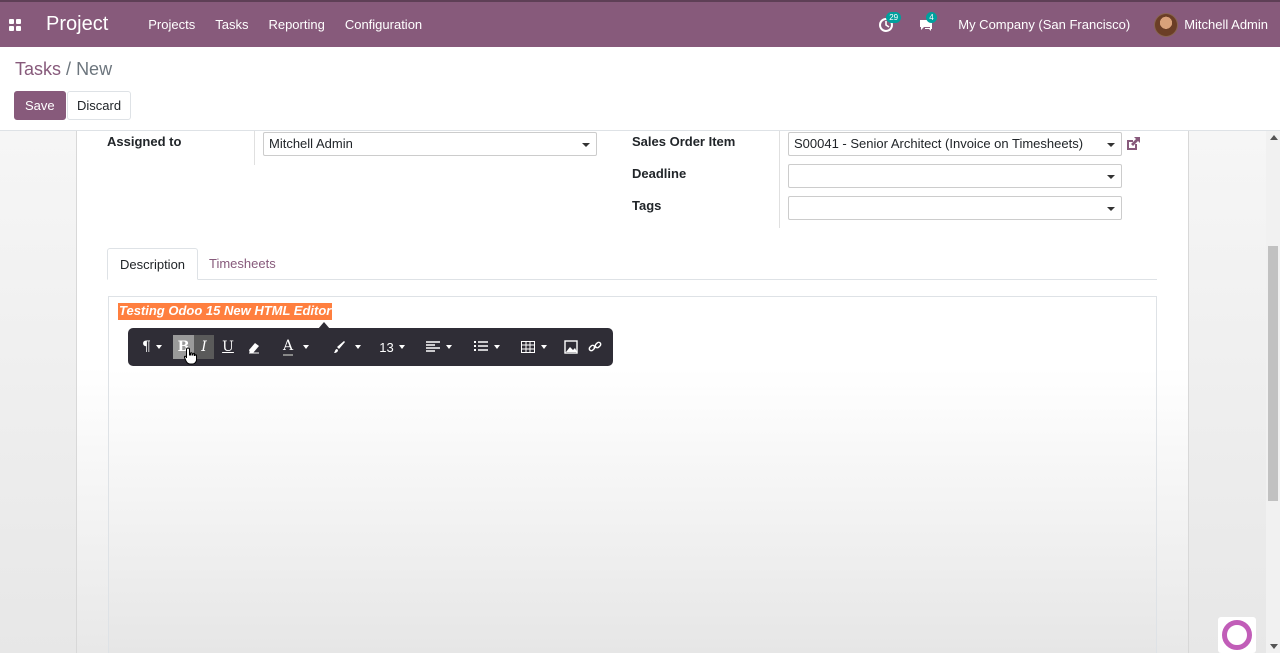  I want to click on editor-selected-text: Testing Odoo 15 New HTML Editor, so click(225, 311).